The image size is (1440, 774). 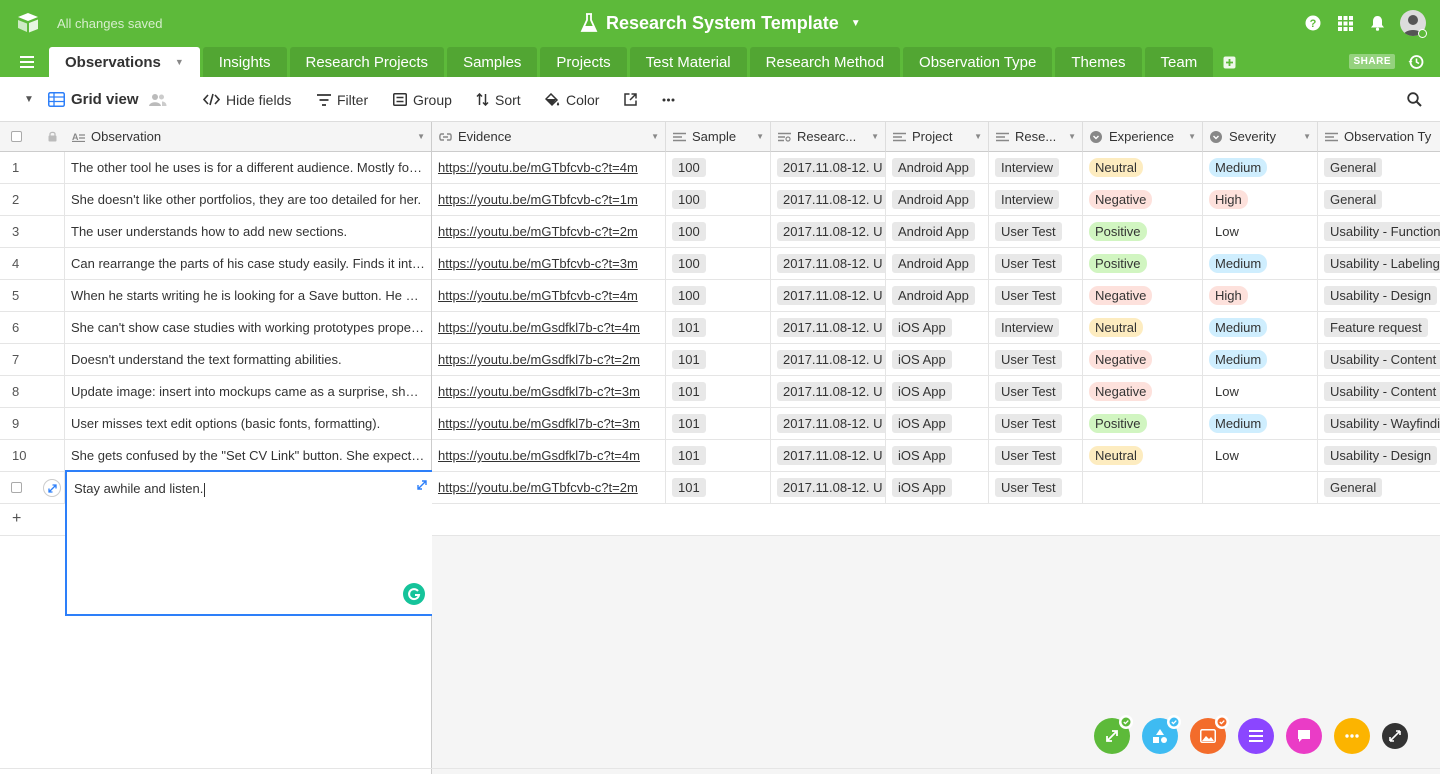 What do you see at coordinates (1036, 137) in the screenshot?
I see `column-header-research-method: Rese... ▼` at bounding box center [1036, 137].